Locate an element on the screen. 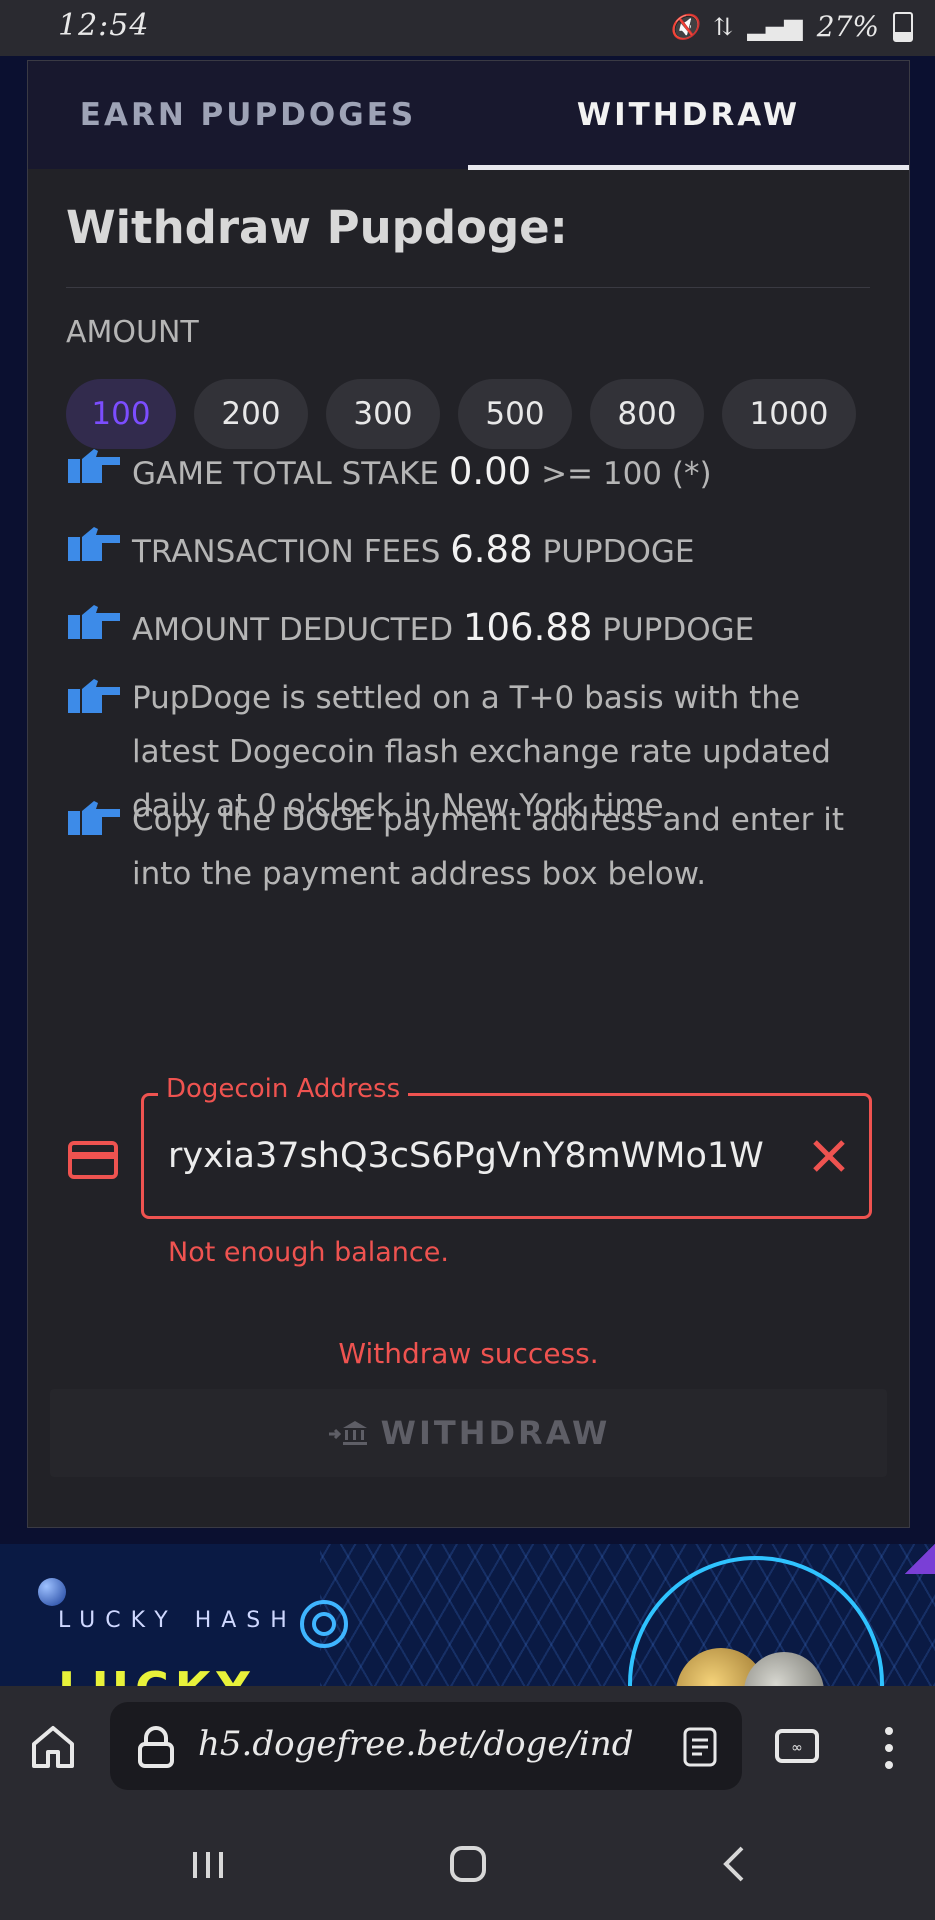 The width and height of the screenshot is (935, 1920). banner-headline: LUCKY HASH is located at coordinates (203, 1674).